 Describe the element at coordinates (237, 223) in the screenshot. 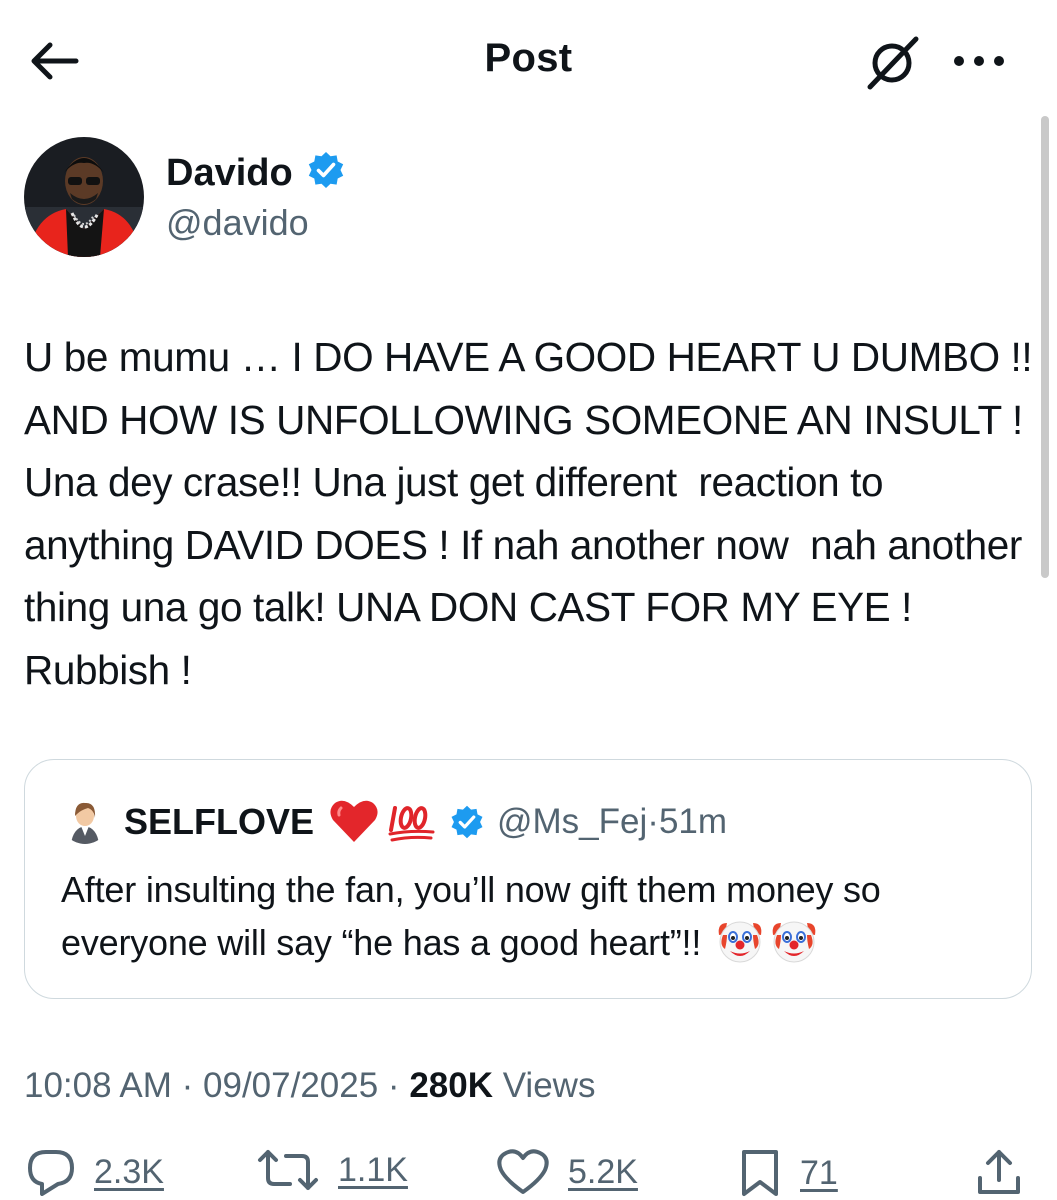

I see `author-handle: @davido` at that location.